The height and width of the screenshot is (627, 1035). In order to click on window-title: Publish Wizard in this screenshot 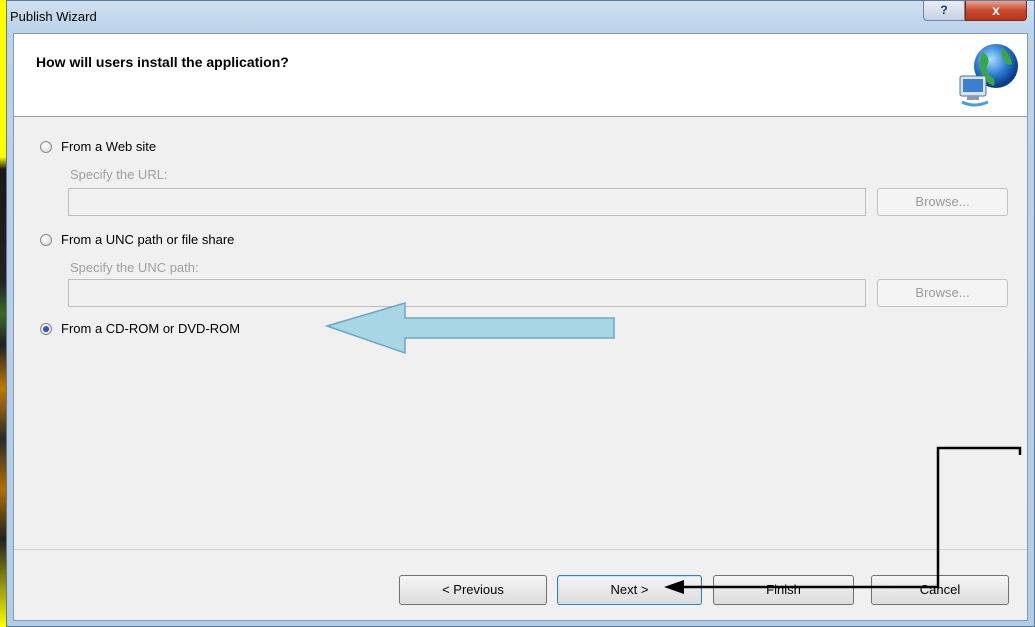, I will do `click(53, 16)`.